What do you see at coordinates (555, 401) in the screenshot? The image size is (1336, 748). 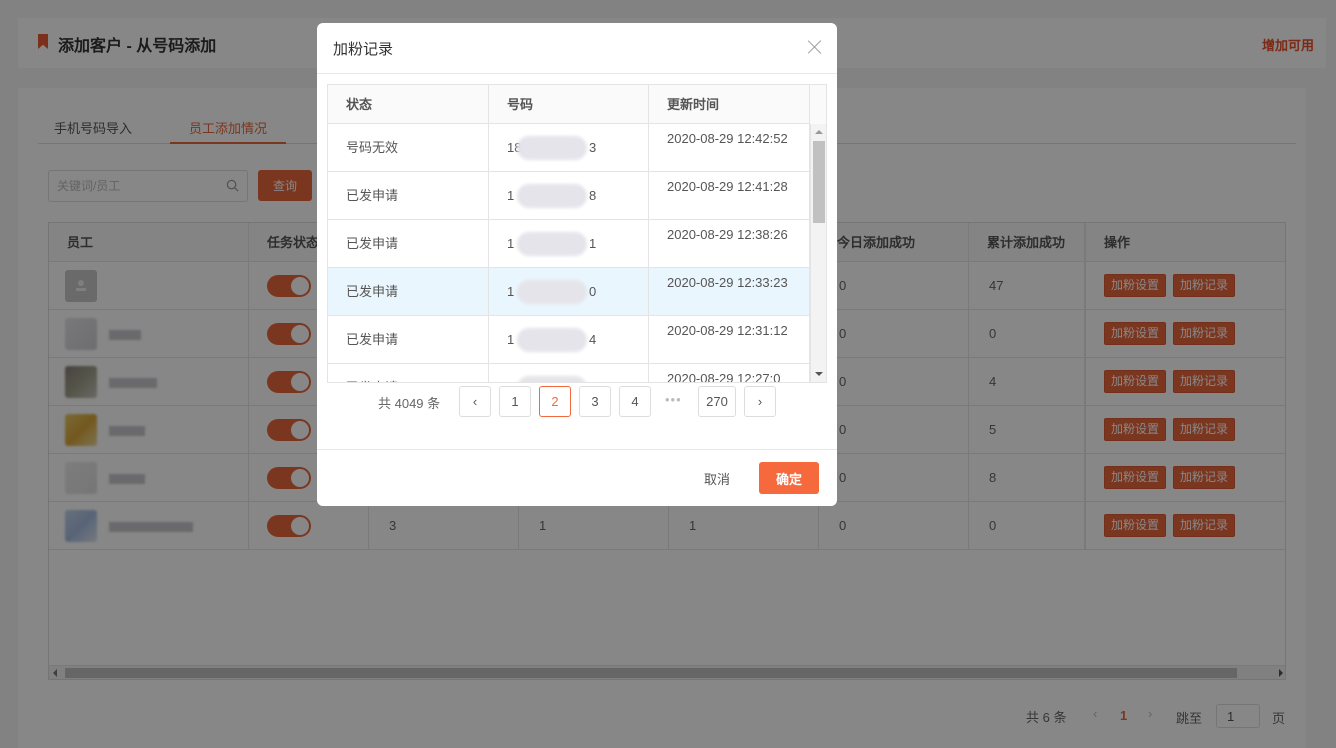 I see `page-button-2: 2` at bounding box center [555, 401].